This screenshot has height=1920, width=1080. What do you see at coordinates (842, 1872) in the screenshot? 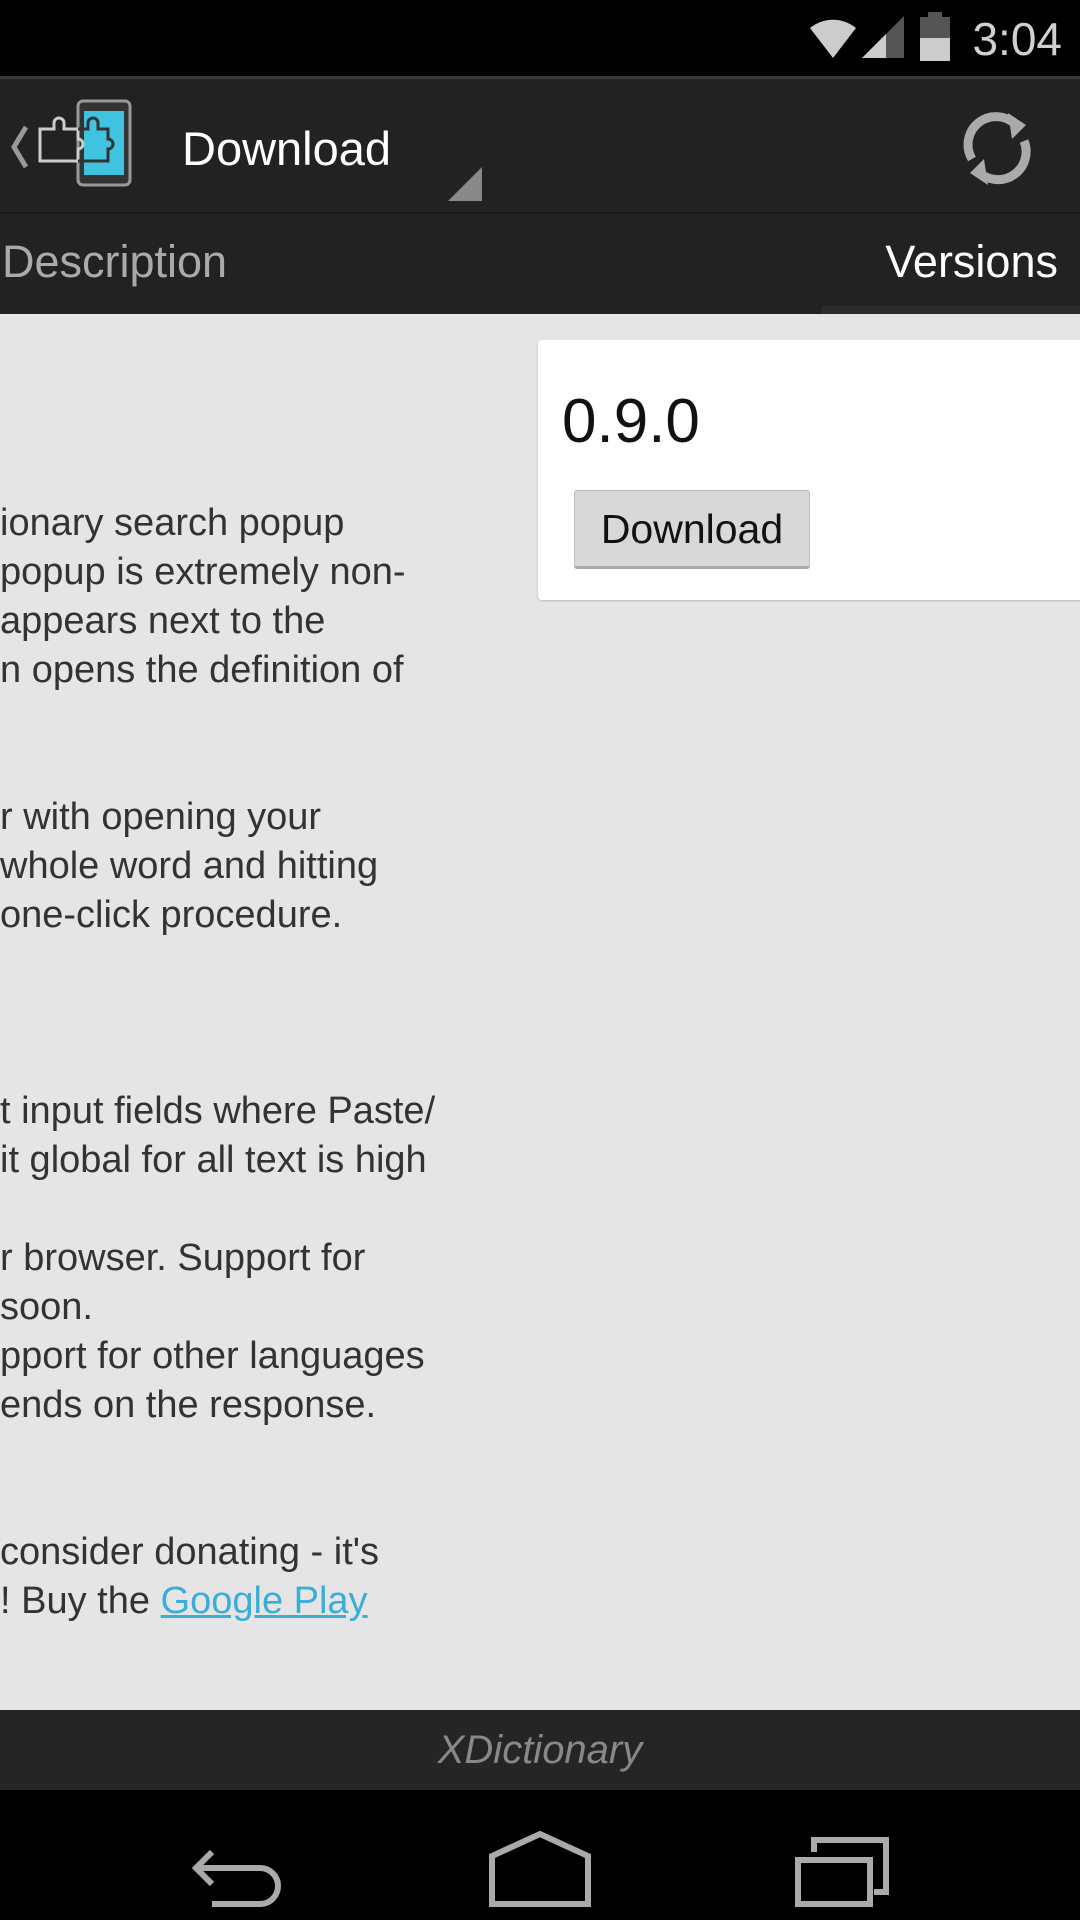
I see `recents-icon` at bounding box center [842, 1872].